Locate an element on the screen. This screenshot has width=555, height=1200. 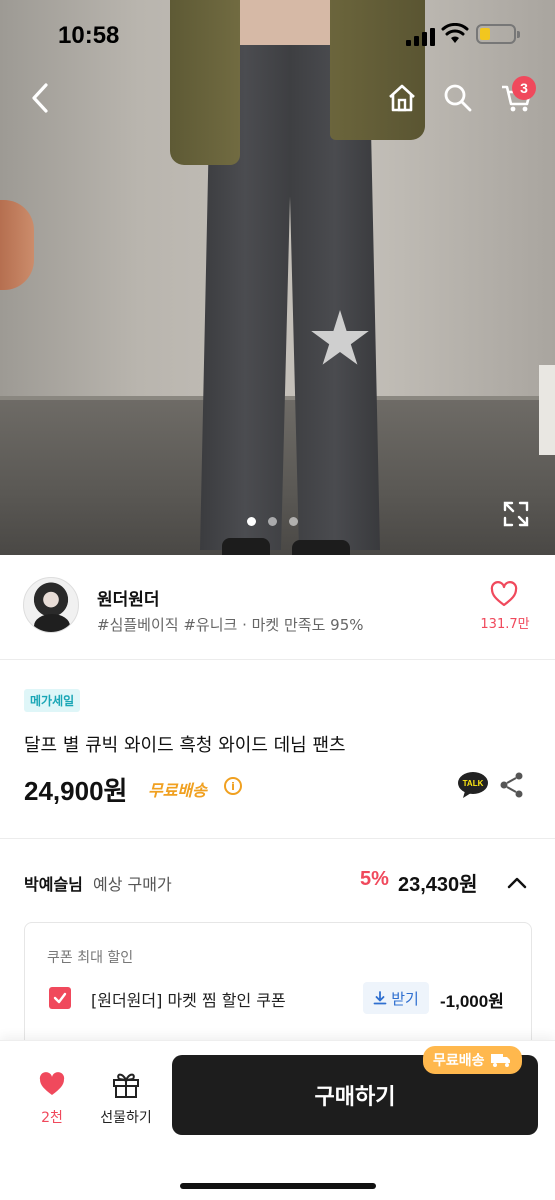
status-time: 10:58 is located at coordinates (89, 35).